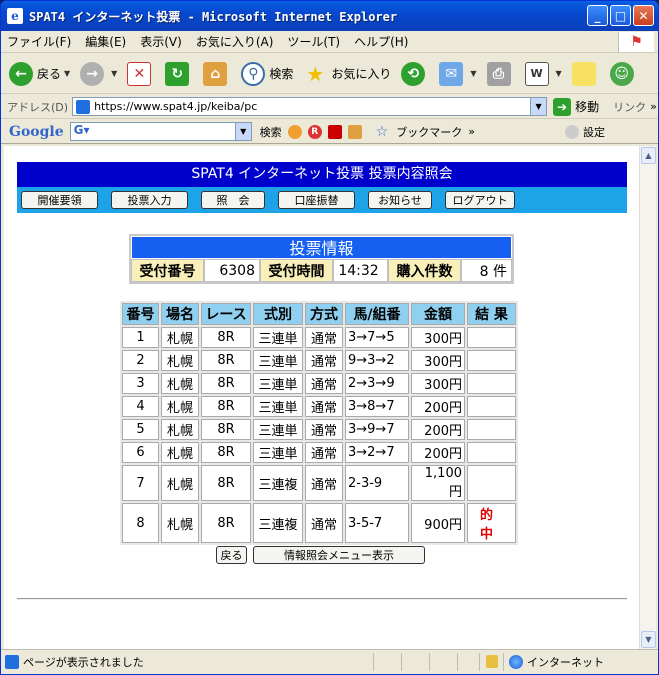  What do you see at coordinates (629, 107) in the screenshot?
I see `links-button: リンク` at bounding box center [629, 107].